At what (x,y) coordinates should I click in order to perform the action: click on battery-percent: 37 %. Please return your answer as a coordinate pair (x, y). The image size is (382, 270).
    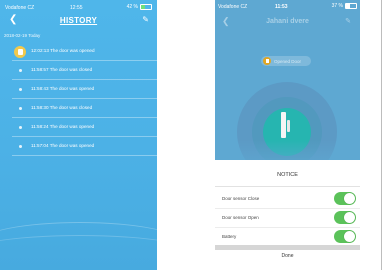
    Looking at the image, I should click on (337, 6).